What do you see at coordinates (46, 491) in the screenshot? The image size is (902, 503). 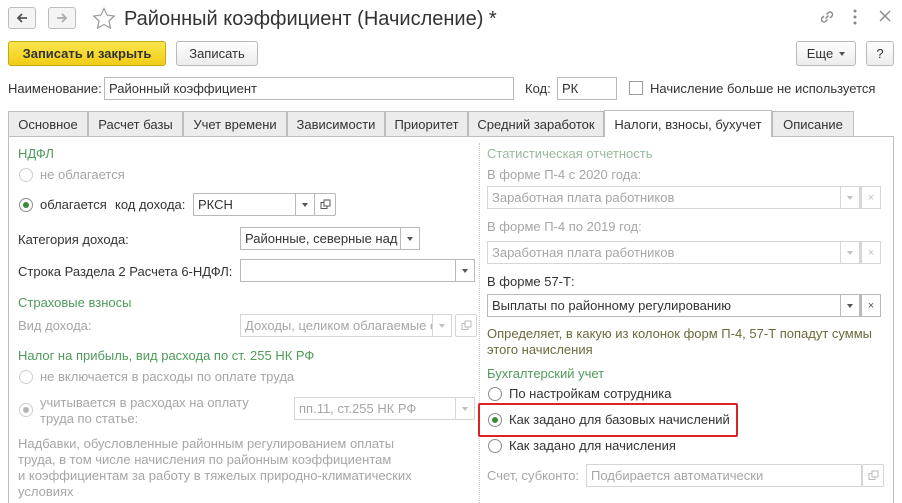 I see `expense-description-line4: условиях` at bounding box center [46, 491].